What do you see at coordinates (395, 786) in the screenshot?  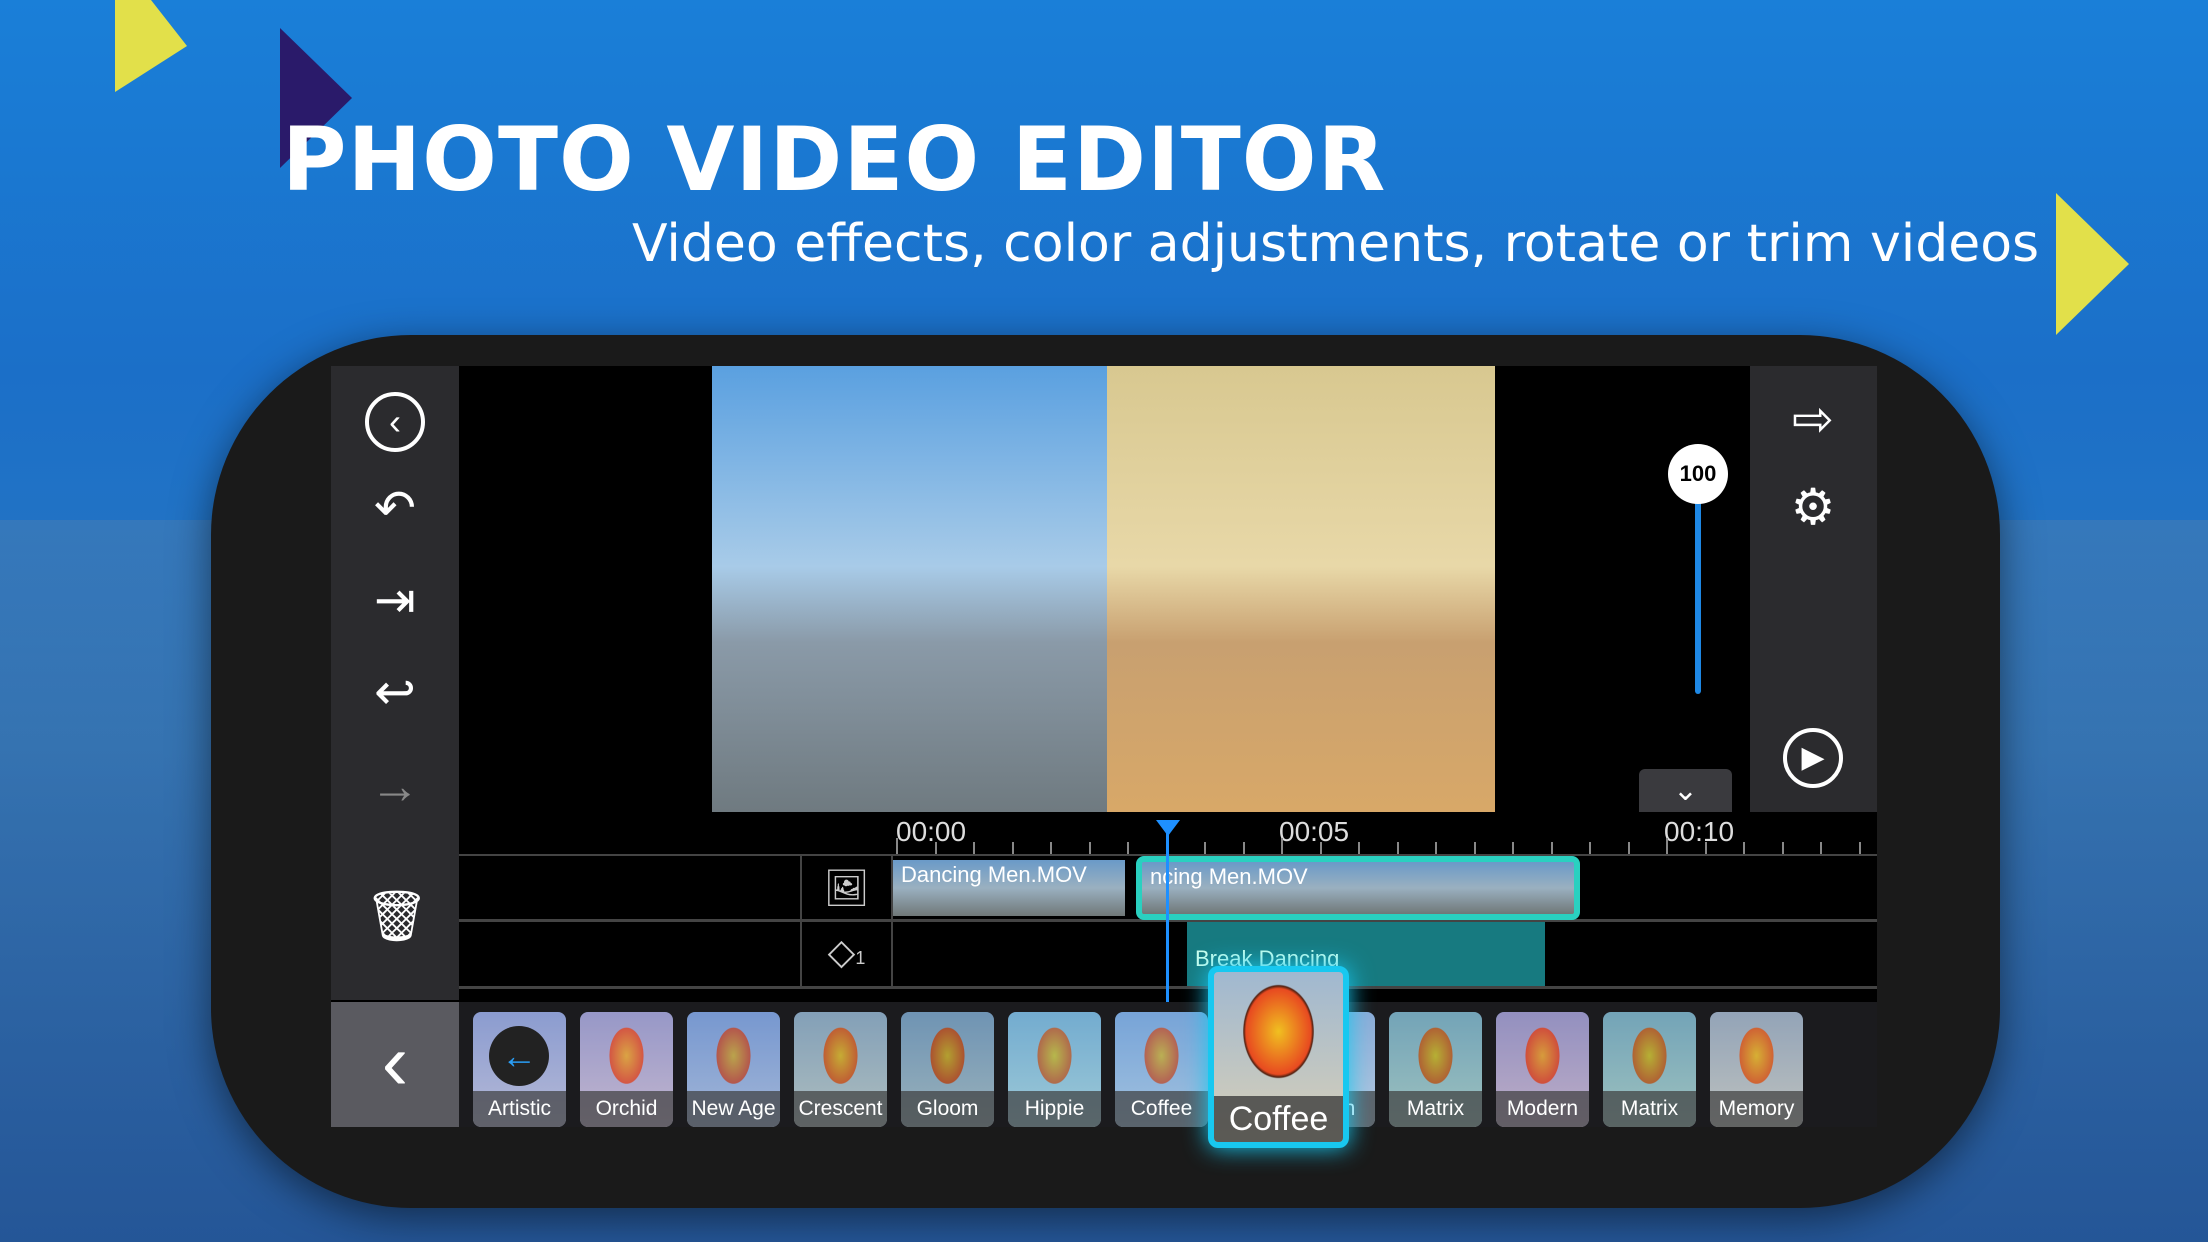 I see `redo-icon: →` at bounding box center [395, 786].